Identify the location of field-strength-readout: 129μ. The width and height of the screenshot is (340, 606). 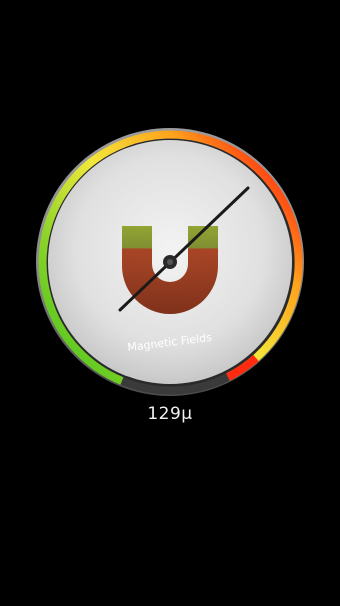
(170, 414).